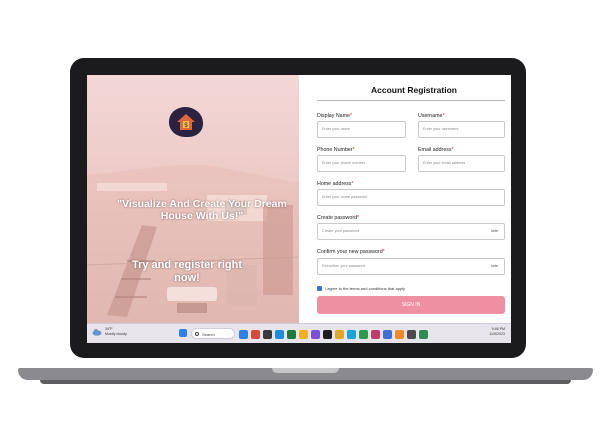 This screenshot has width=611, height=432. What do you see at coordinates (494, 266) in the screenshot?
I see `confirm-toggle: hide` at bounding box center [494, 266].